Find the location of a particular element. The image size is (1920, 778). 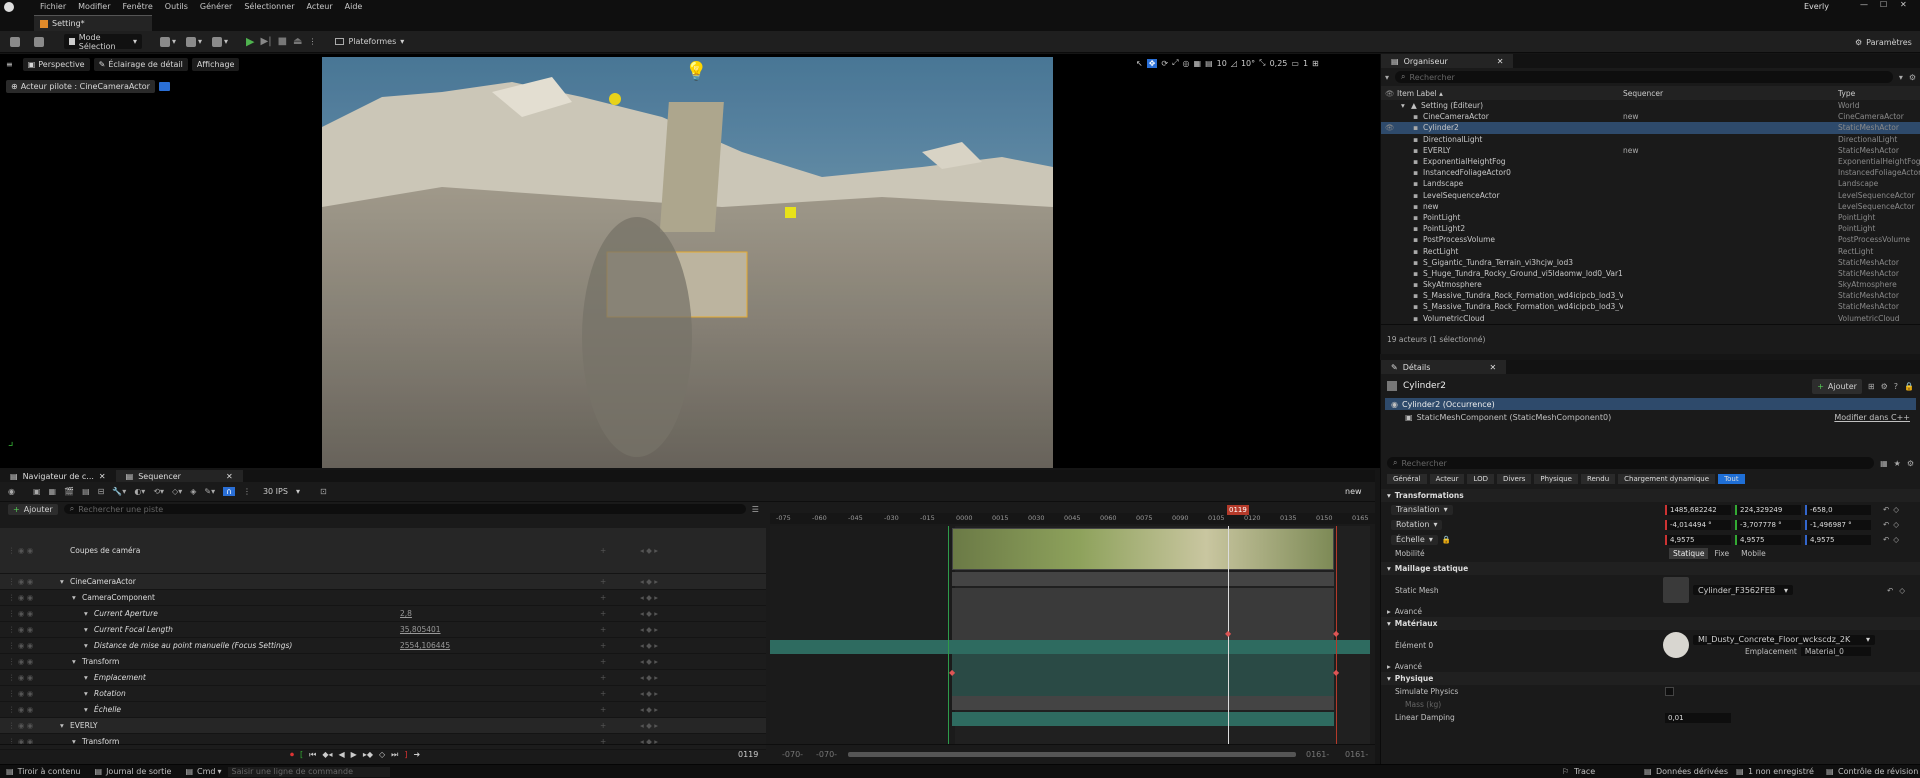

trace-button: Trace is located at coordinates (1584, 771).